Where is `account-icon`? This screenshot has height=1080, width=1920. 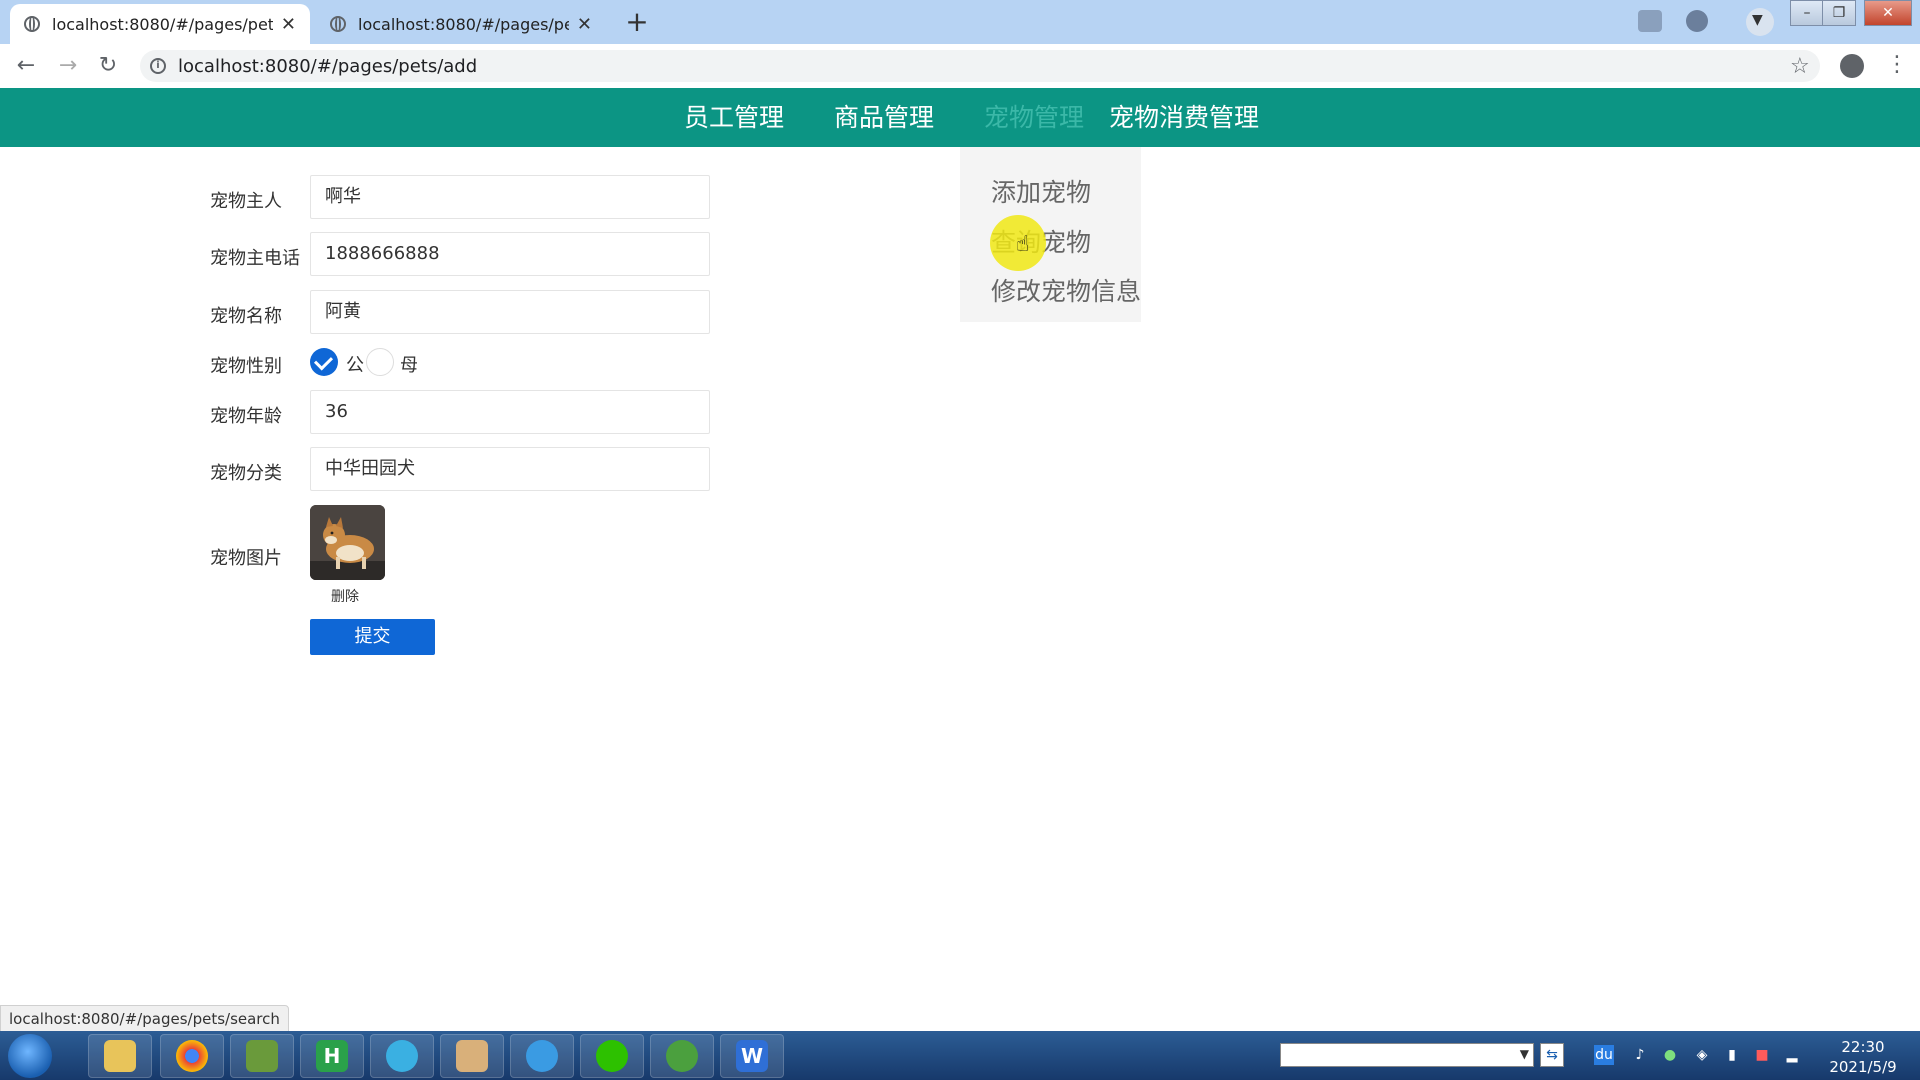
account-icon is located at coordinates (1852, 66).